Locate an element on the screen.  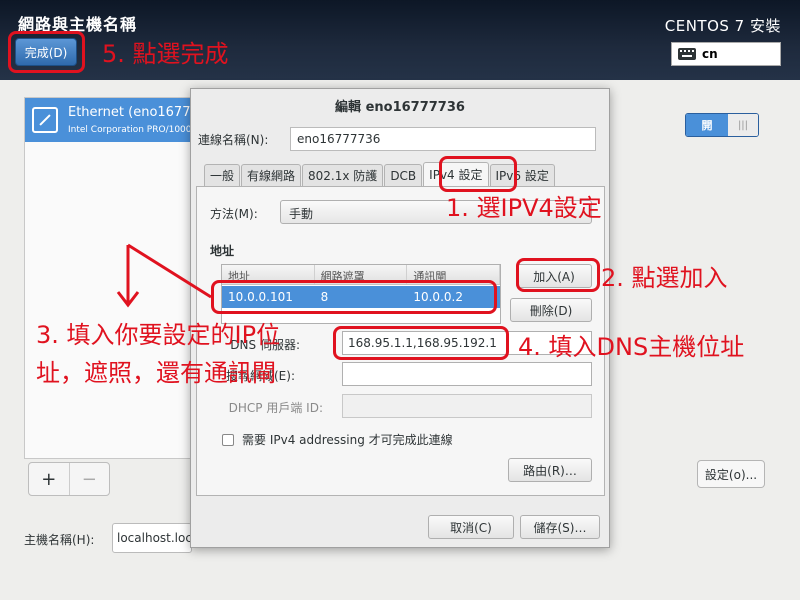
annotation-step3: 3. 填入你要設定的IP位址，遮照，還有通訊閘 is located at coordinates (158, 354).